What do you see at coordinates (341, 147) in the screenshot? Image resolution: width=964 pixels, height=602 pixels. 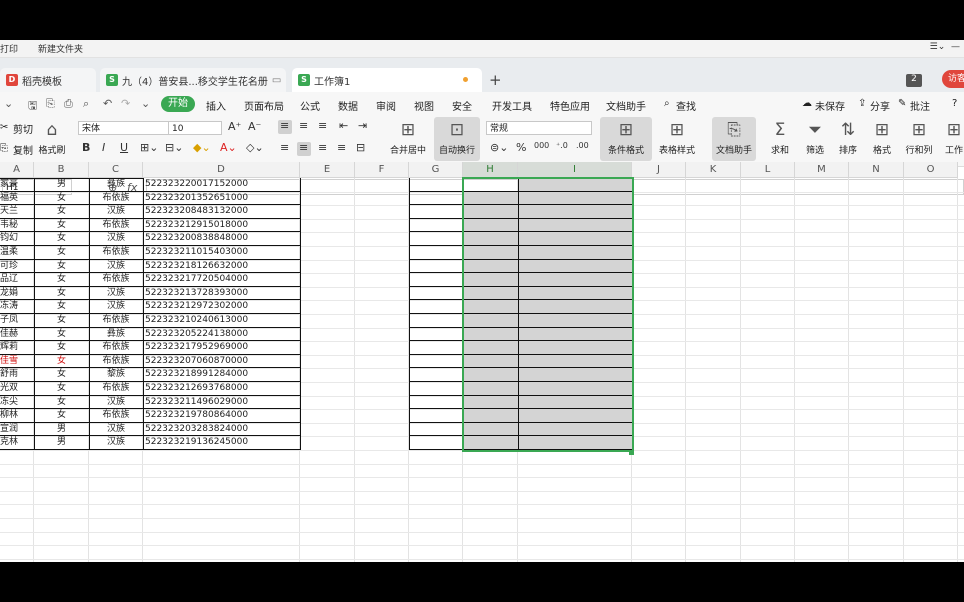 I see `justify-icon: ≡` at bounding box center [341, 147].